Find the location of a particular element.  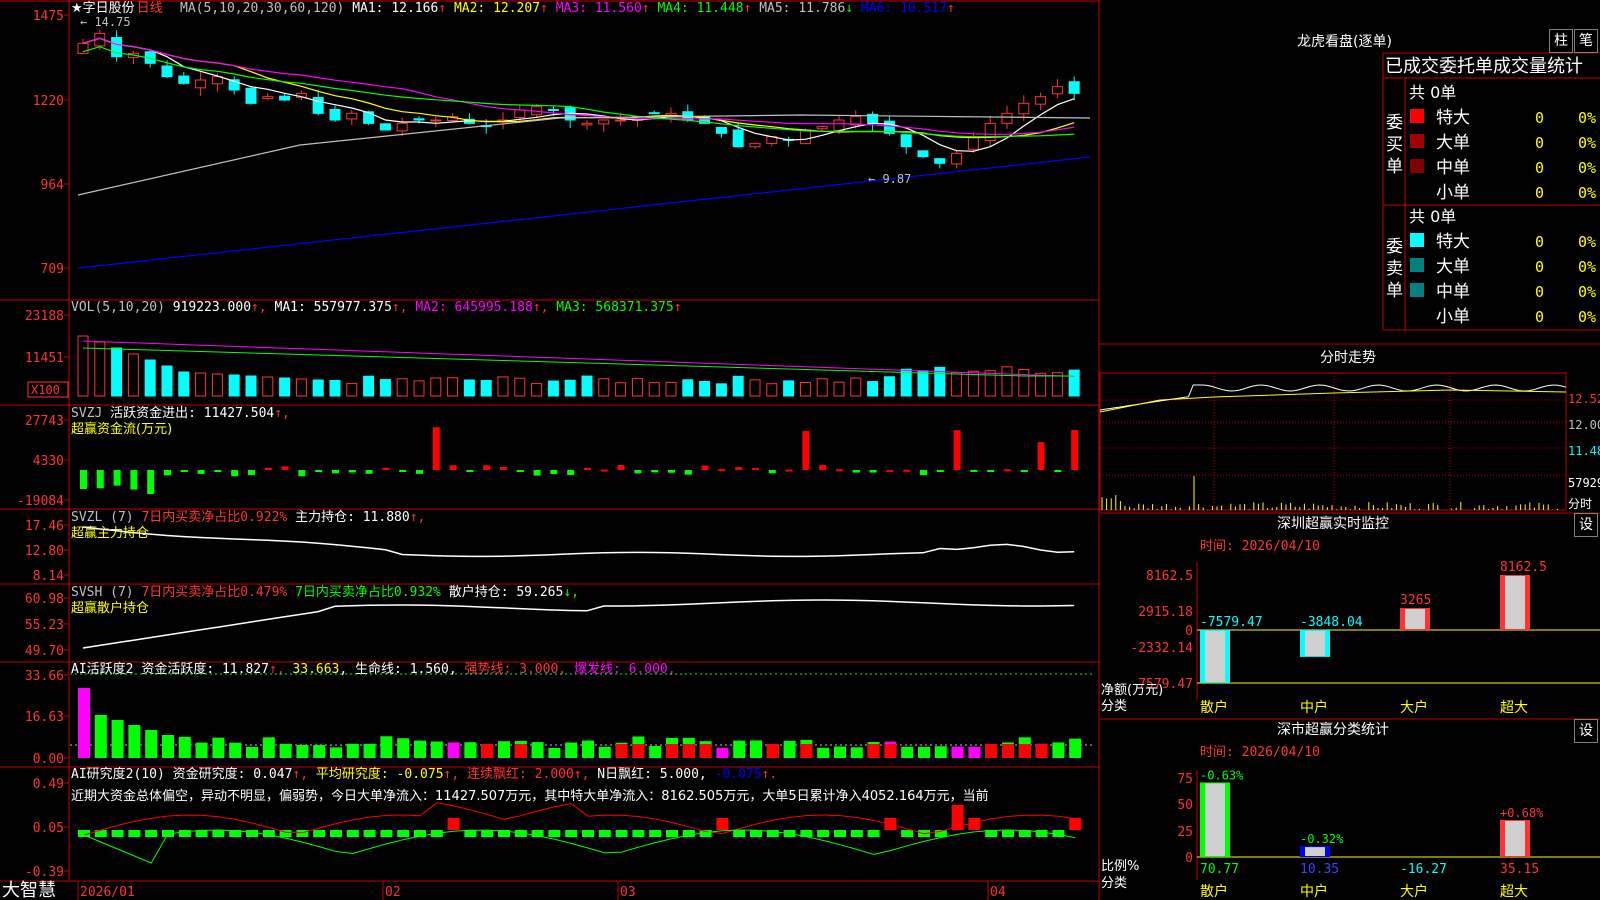

buy-side-label: 委买单 is located at coordinates (1394, 145).